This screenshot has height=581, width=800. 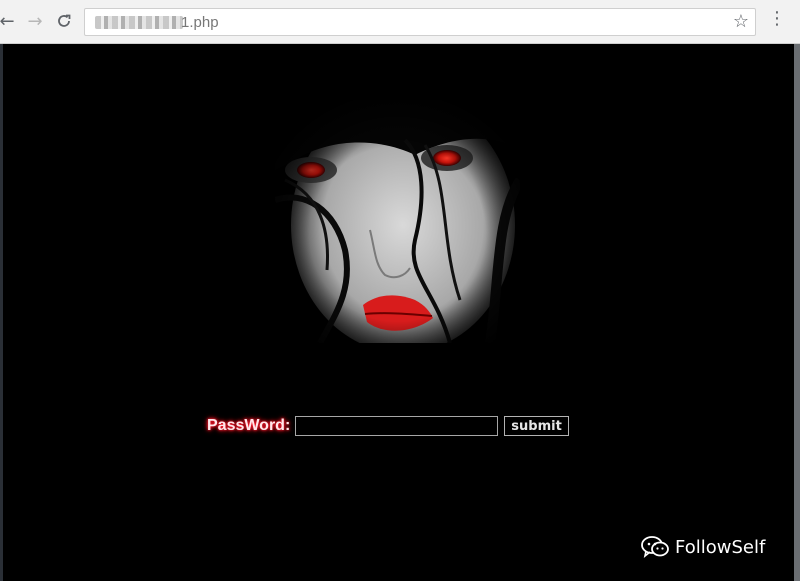 I want to click on kebab-menu-icon: ⋮, so click(x=777, y=18).